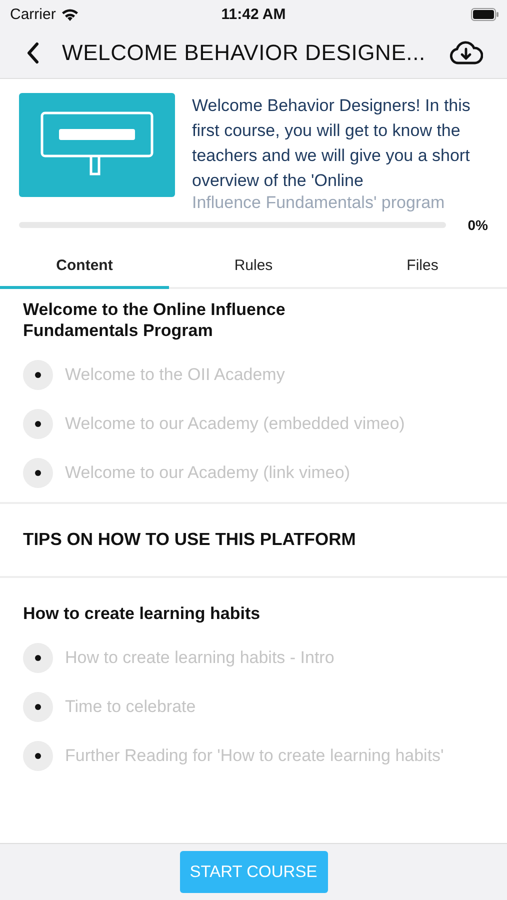  What do you see at coordinates (478, 225) in the screenshot?
I see `progress-label: 0%` at bounding box center [478, 225].